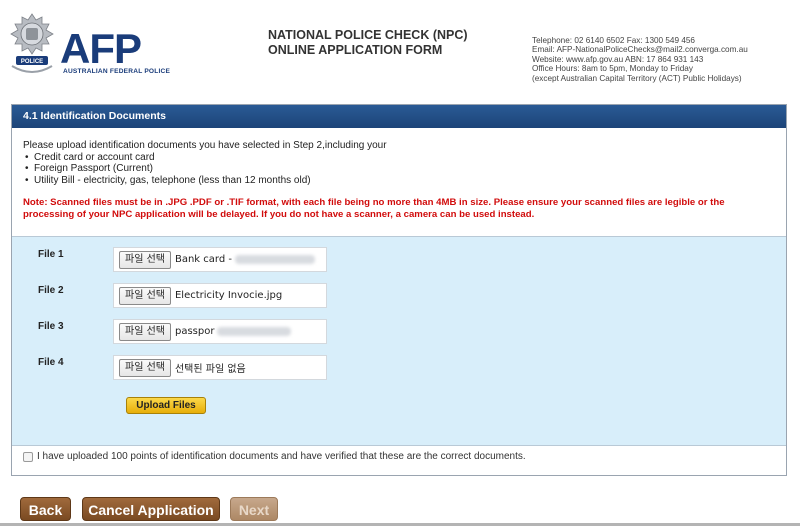 This screenshot has width=800, height=526. Describe the element at coordinates (51, 362) in the screenshot. I see `file-label: File 4` at that location.